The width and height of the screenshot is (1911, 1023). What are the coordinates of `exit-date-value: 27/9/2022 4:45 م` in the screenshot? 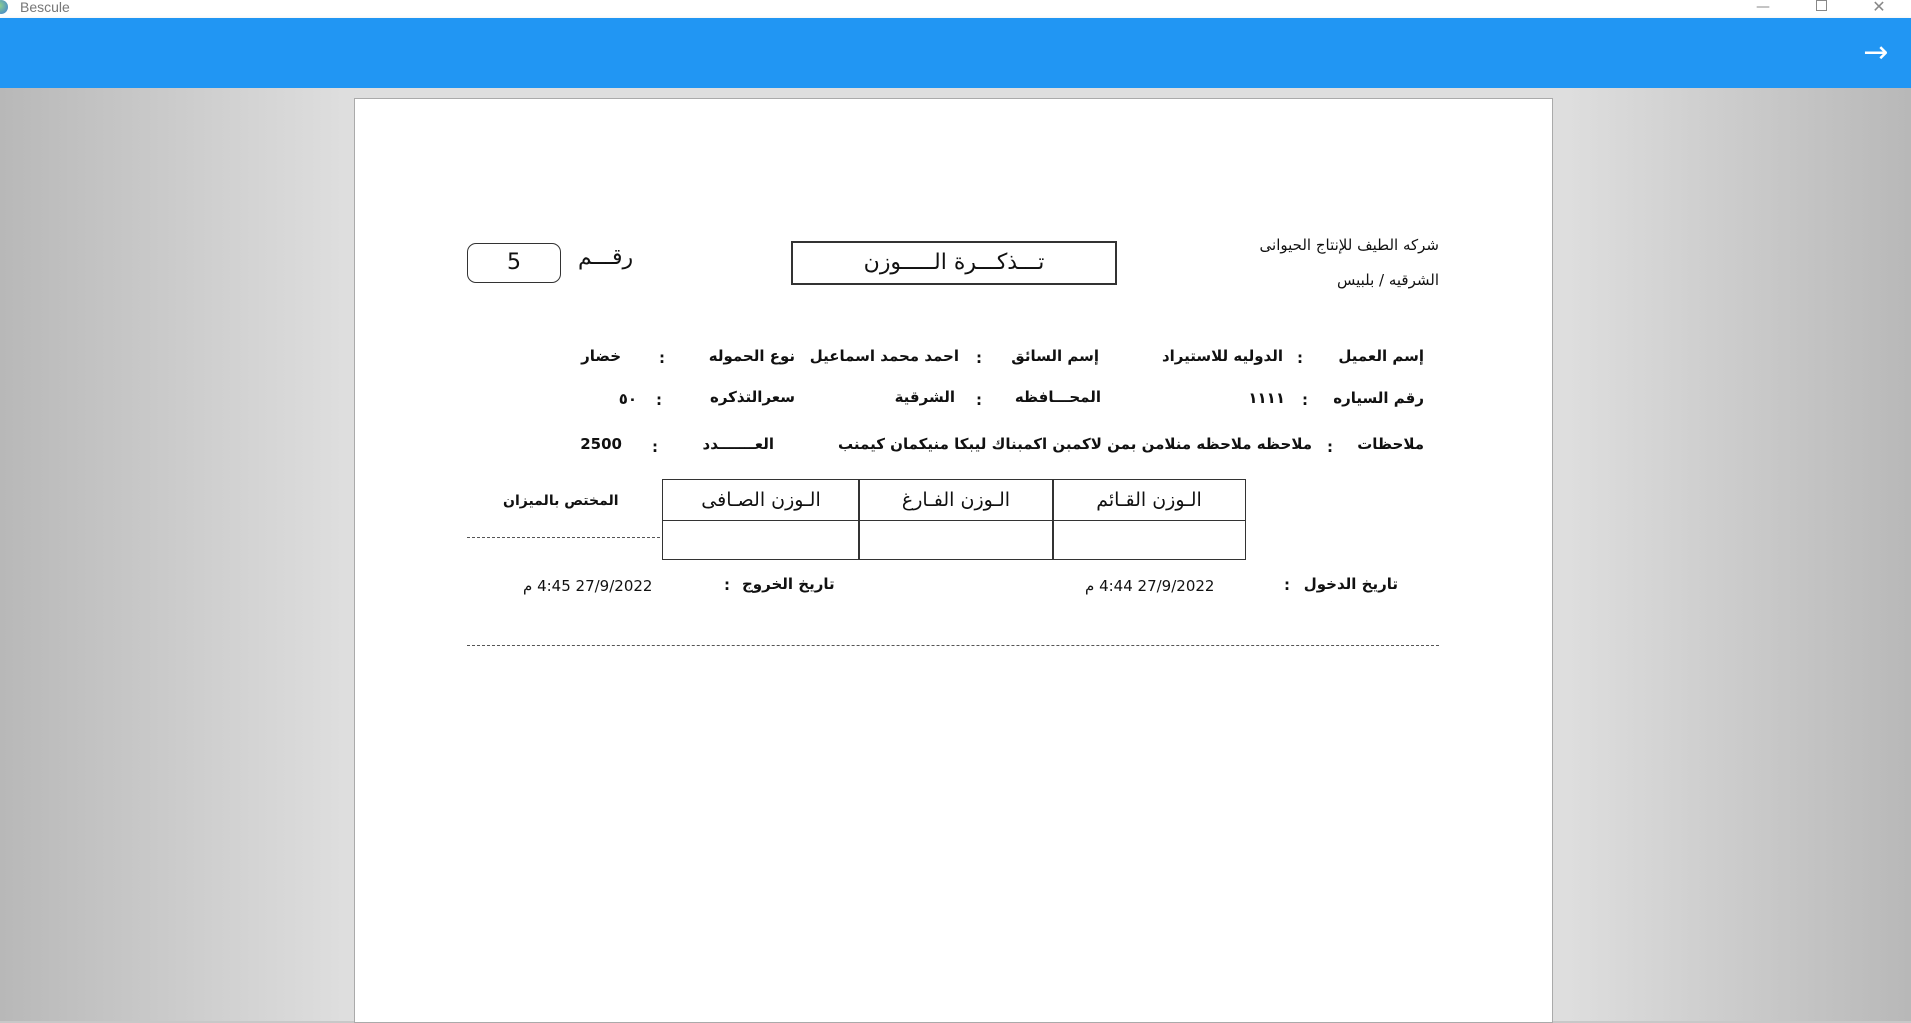 It's located at (588, 586).